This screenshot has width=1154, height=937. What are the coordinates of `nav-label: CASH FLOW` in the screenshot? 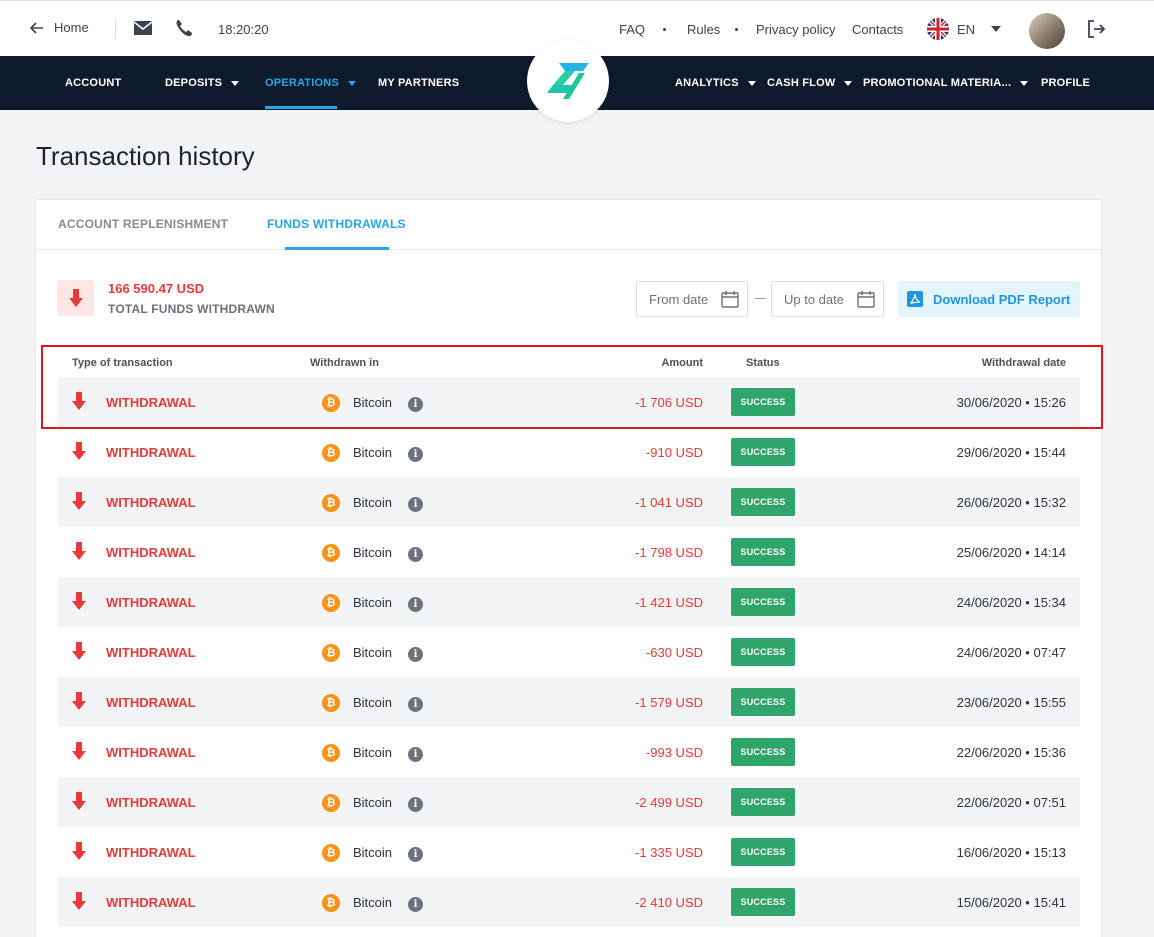 It's located at (801, 83).